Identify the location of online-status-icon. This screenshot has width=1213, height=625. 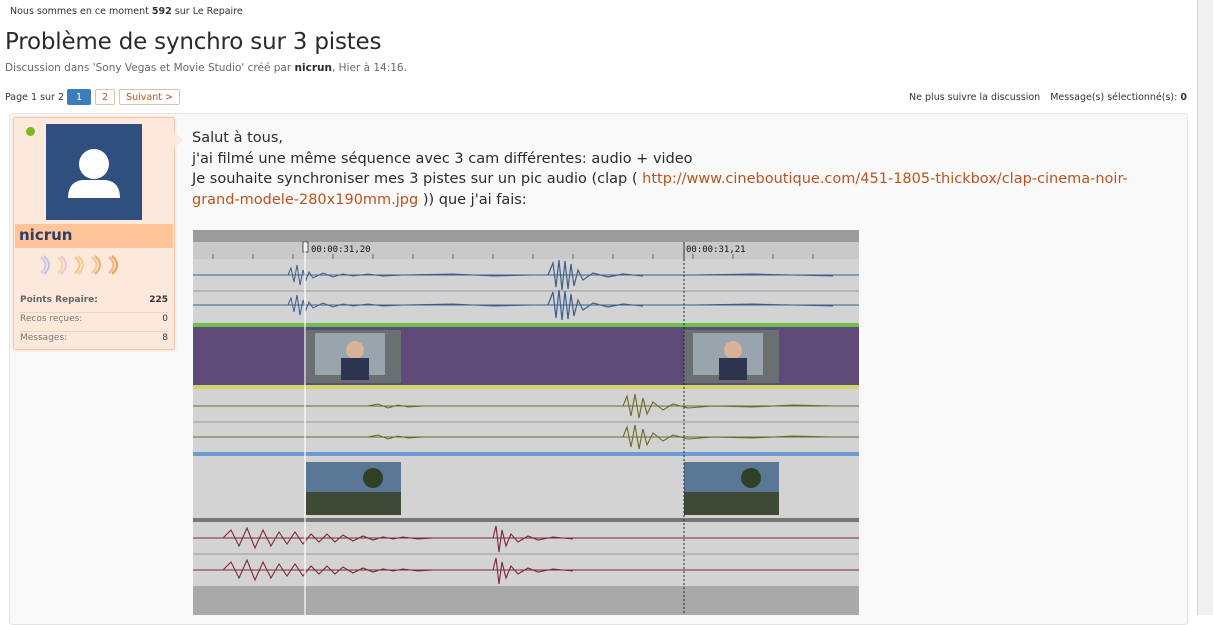
(30, 131).